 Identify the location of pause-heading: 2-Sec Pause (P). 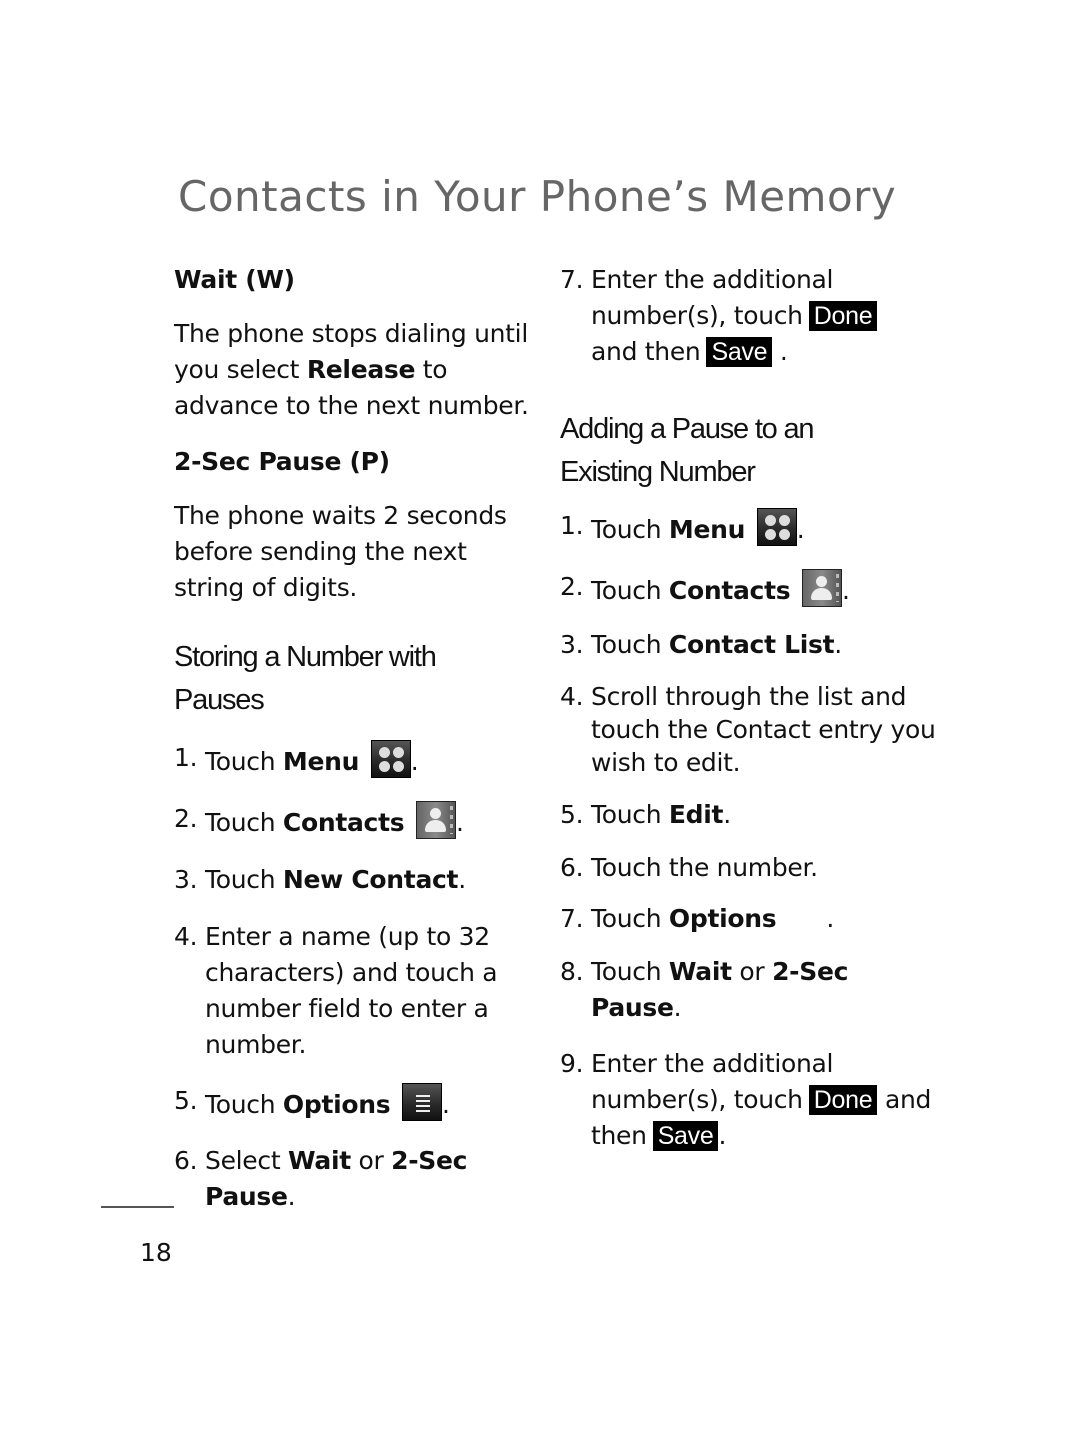
(282, 461).